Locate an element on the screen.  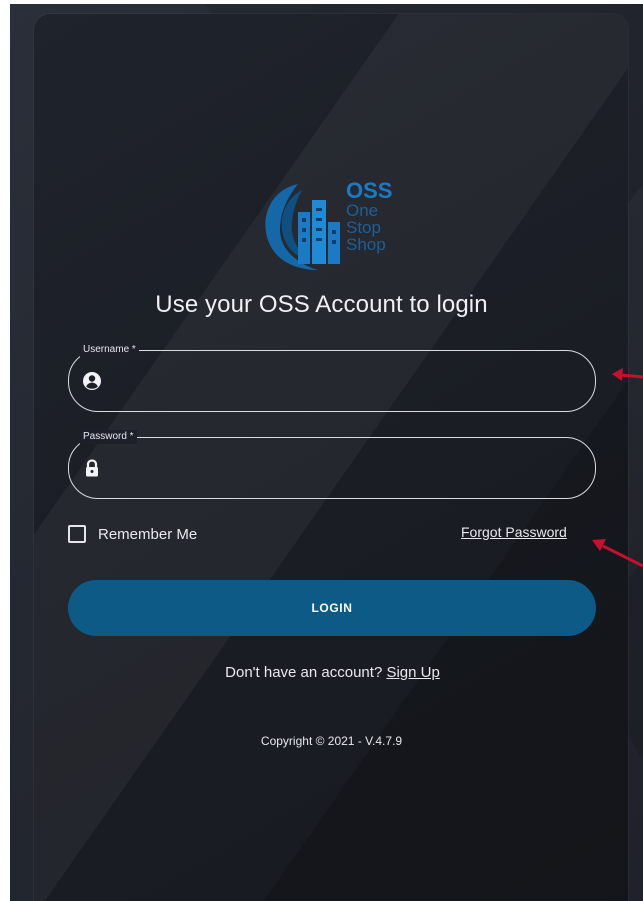
username-label: Username * is located at coordinates (109, 350).